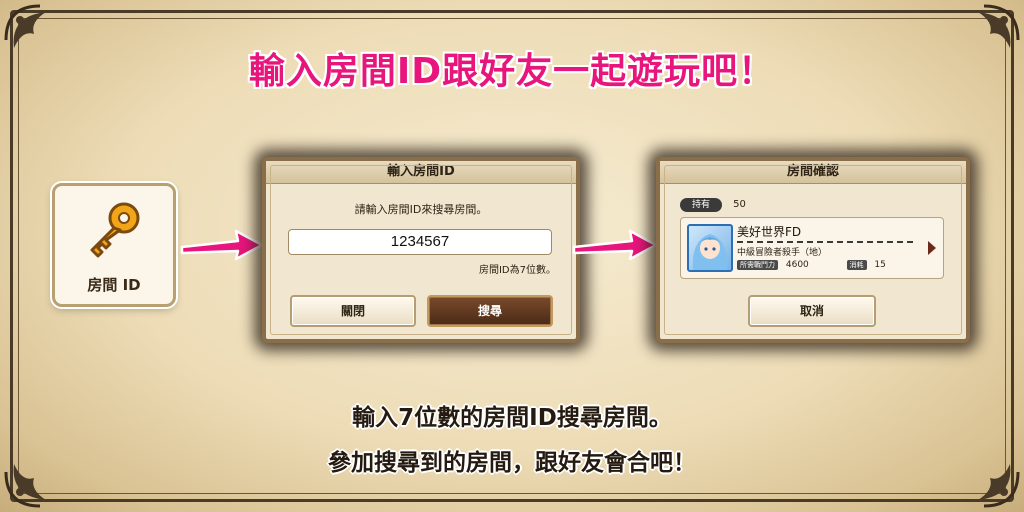  Describe the element at coordinates (517, 270) in the screenshot. I see `id-length-hint: 房間ID為7位數。` at that location.